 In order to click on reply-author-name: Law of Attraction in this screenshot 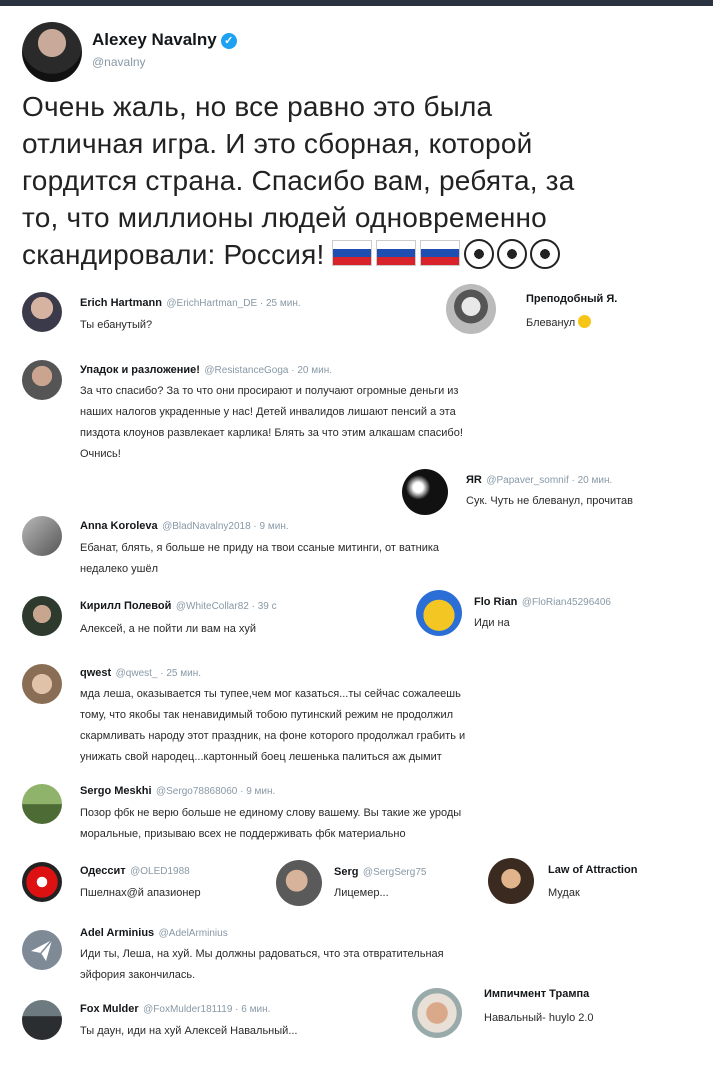, I will do `click(592, 870)`.